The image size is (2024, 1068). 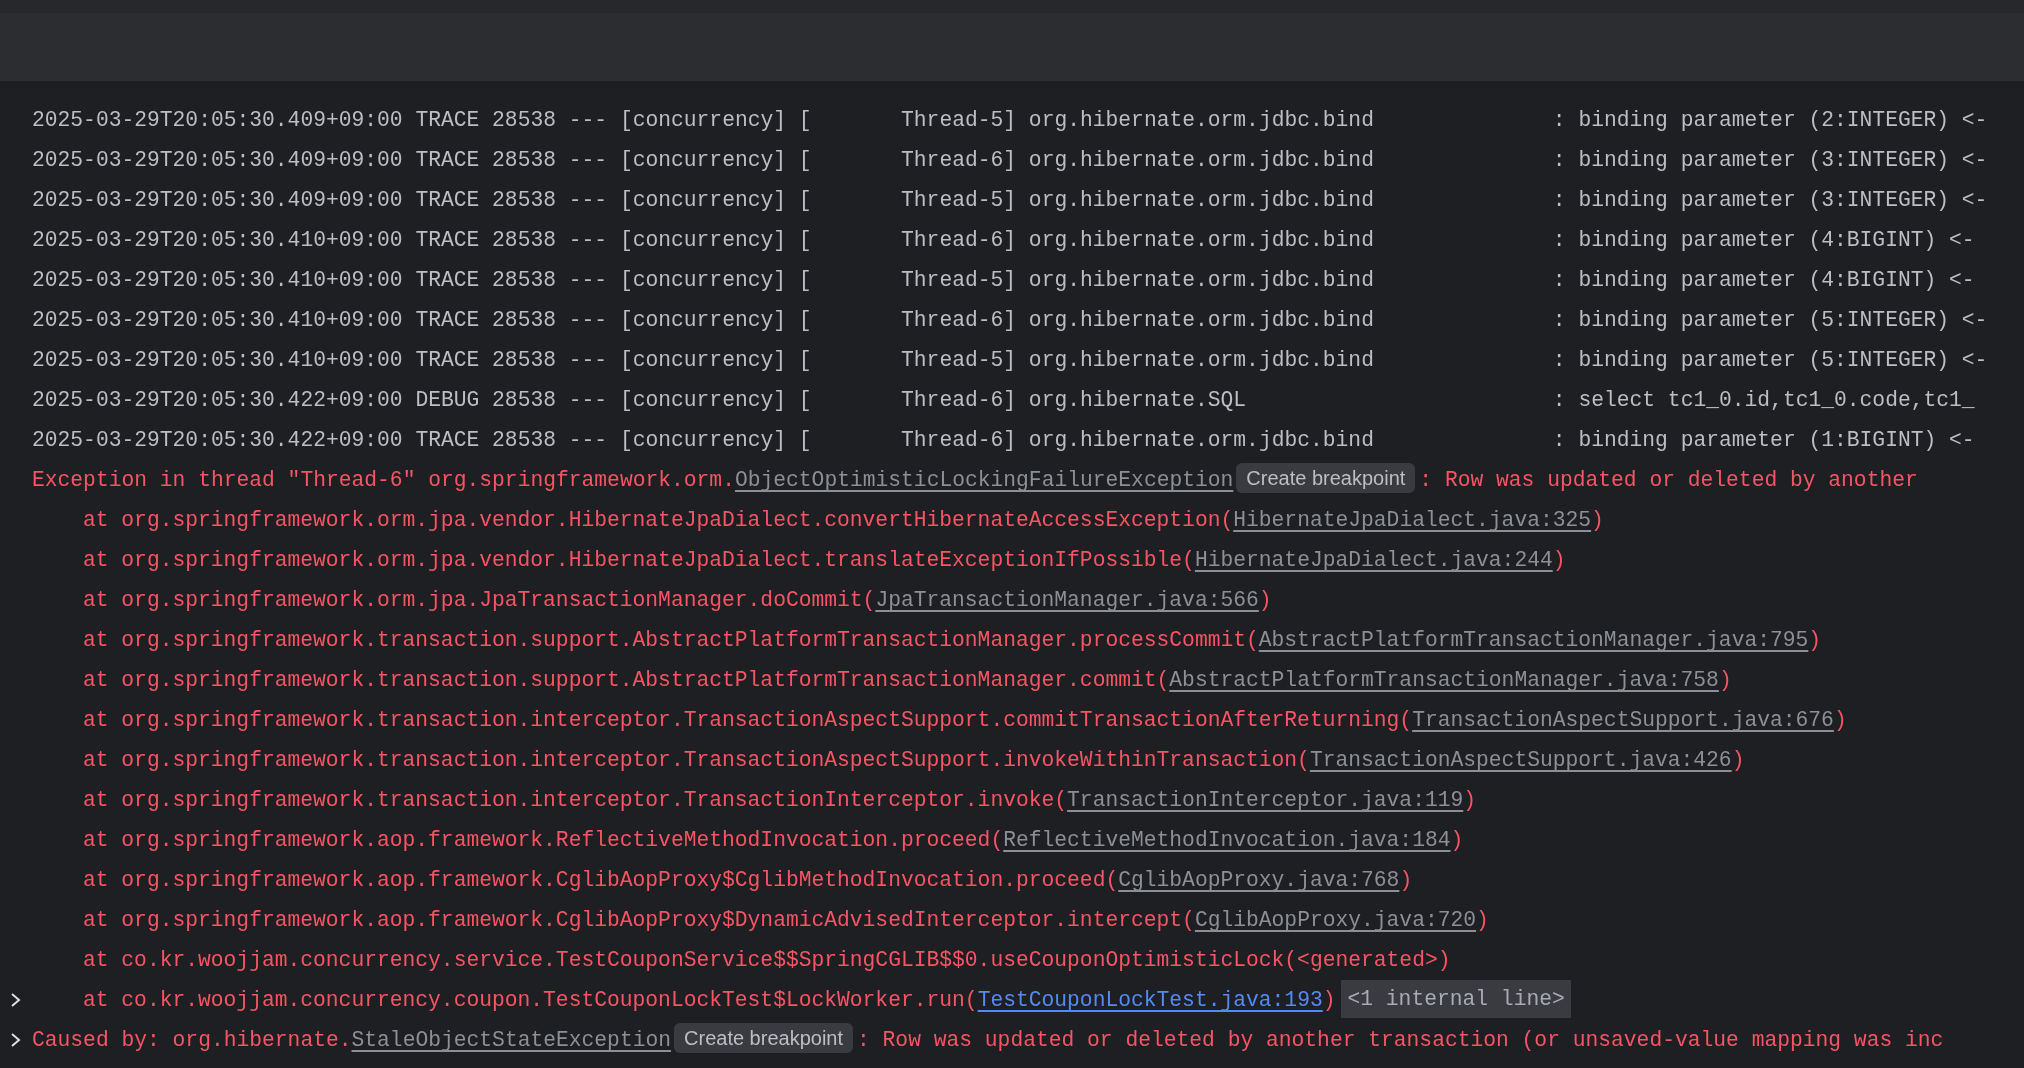 I want to click on source-link: HibernateJpaDialect.java:325, so click(x=1412, y=520).